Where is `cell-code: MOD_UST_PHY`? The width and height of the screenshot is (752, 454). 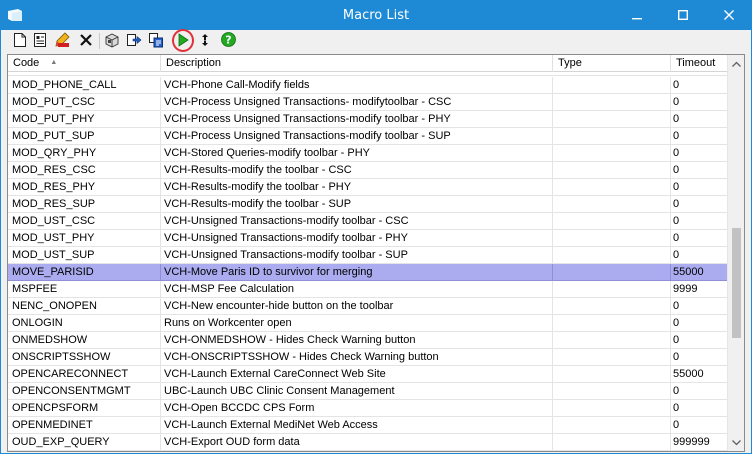 cell-code: MOD_UST_PHY is located at coordinates (84, 238).